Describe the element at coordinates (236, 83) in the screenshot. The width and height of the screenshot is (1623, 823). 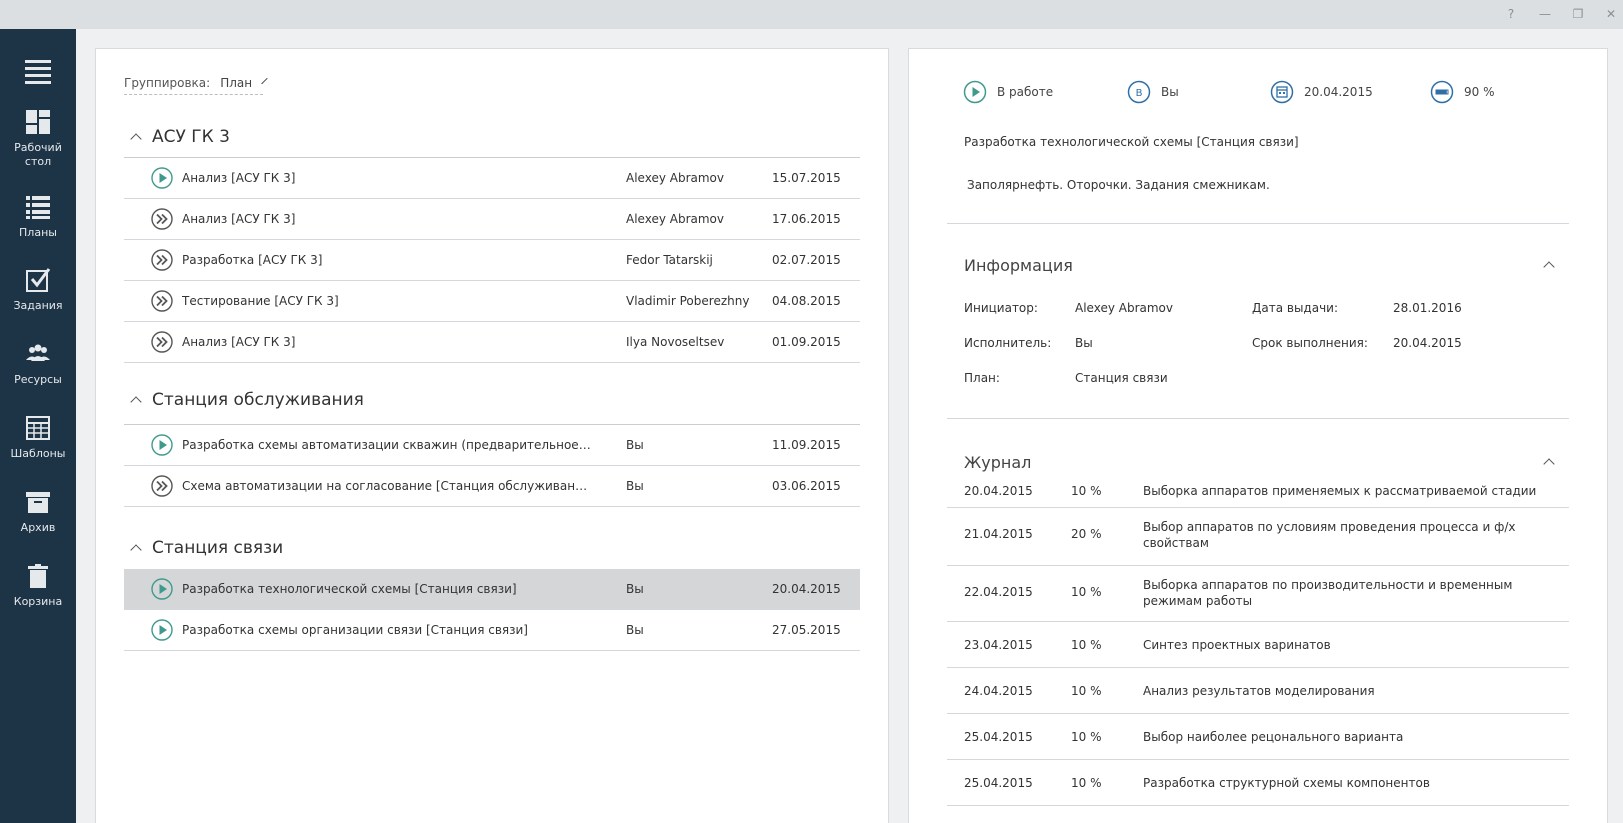
I see `grouping-value: План` at that location.